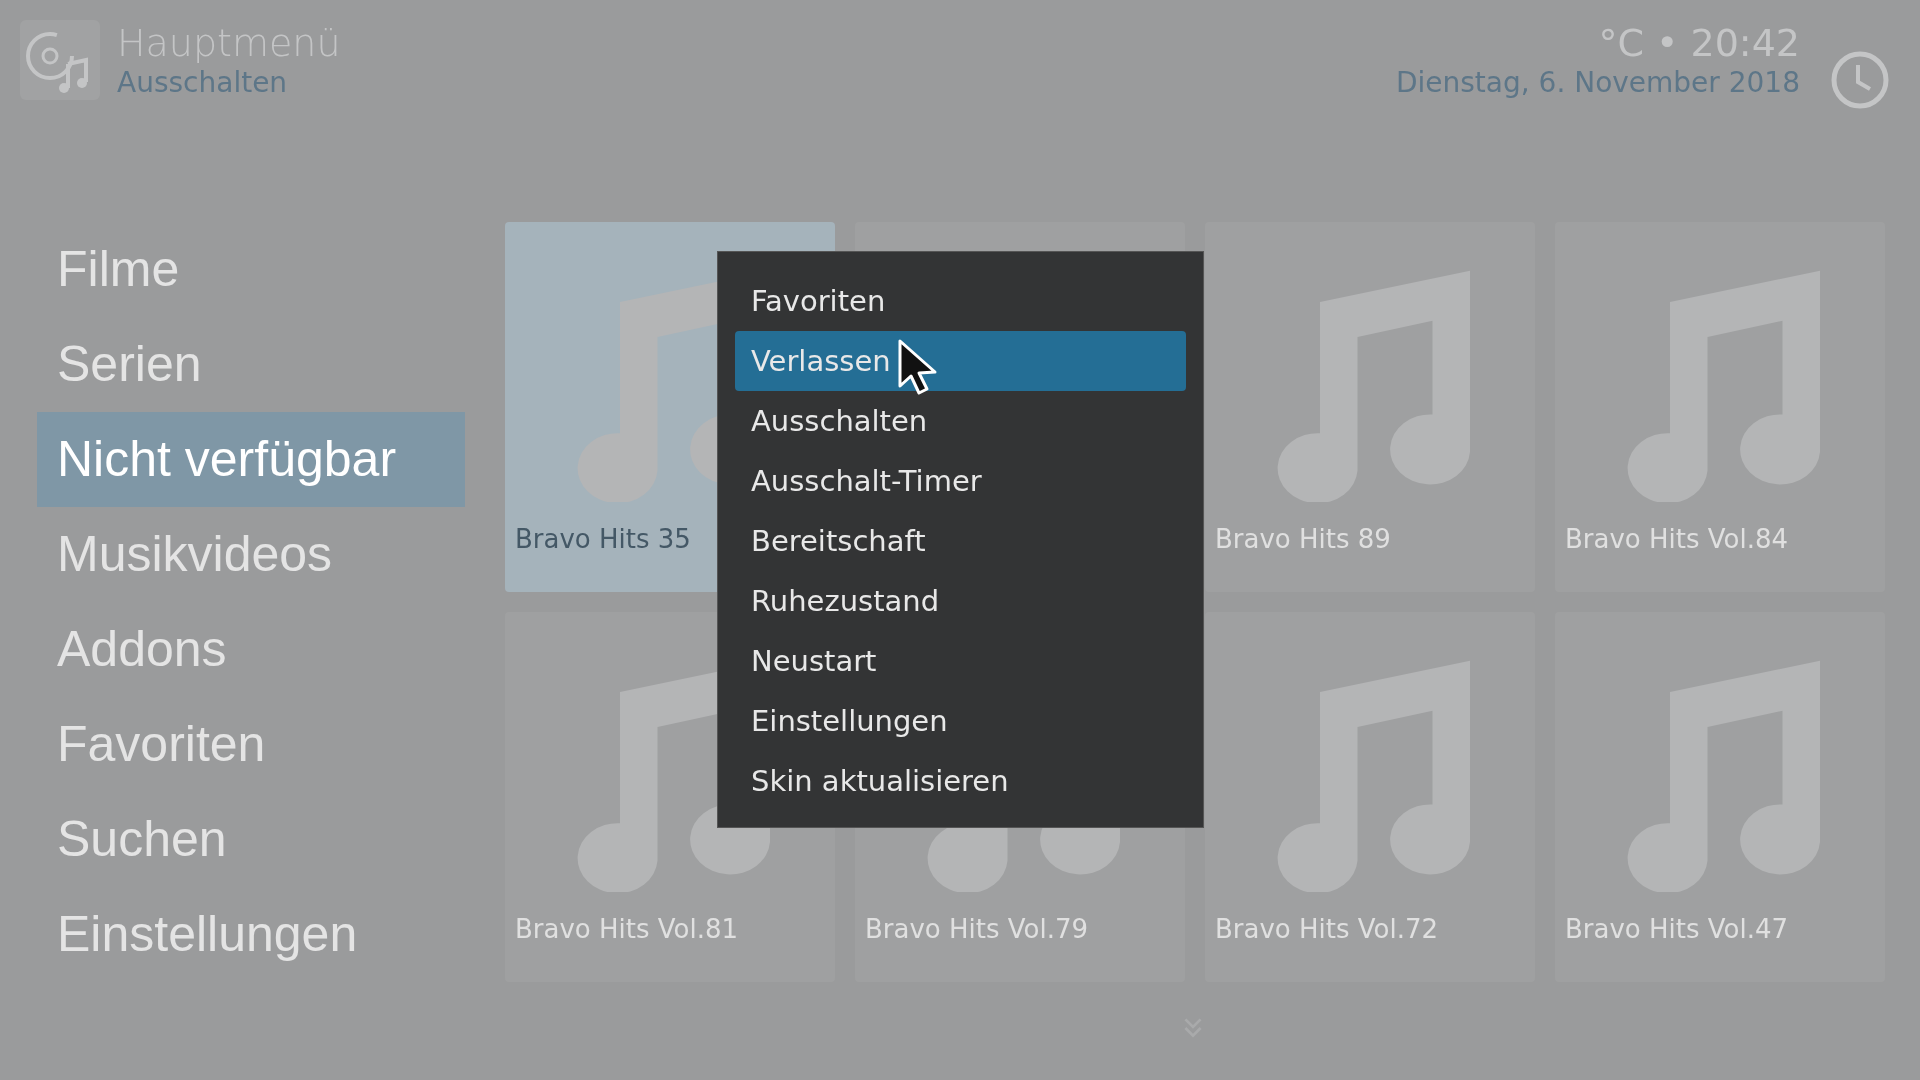 The height and width of the screenshot is (1080, 1920). Describe the element at coordinates (251, 649) in the screenshot. I see `sidebar-item: Addons` at that location.